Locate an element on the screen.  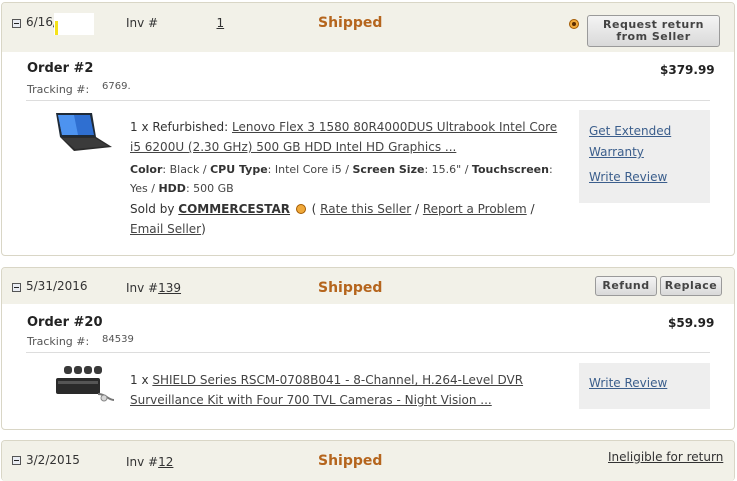
product-image-surveillance-kit is located at coordinates (85, 384).